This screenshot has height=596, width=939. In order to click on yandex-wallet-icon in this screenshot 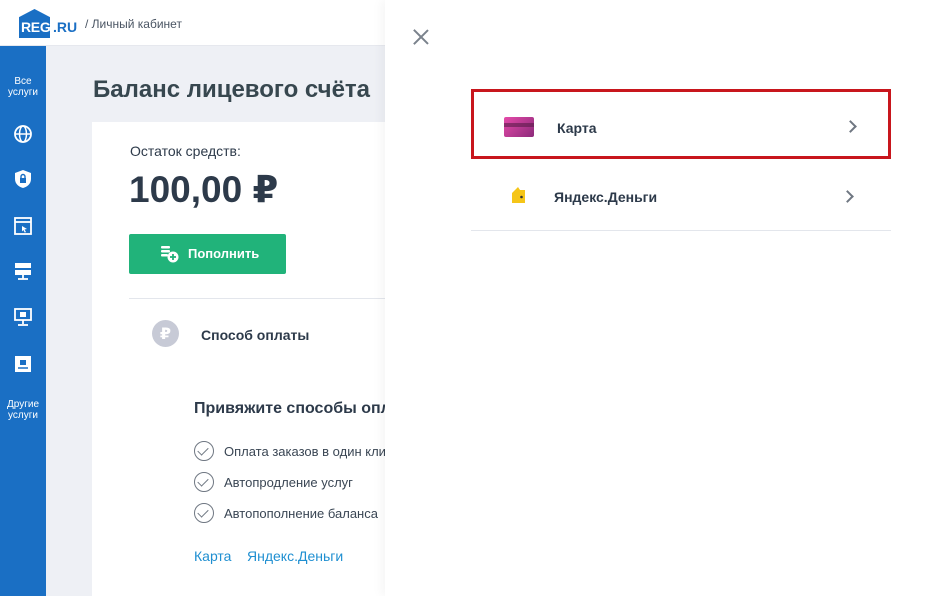, I will do `click(518, 195)`.